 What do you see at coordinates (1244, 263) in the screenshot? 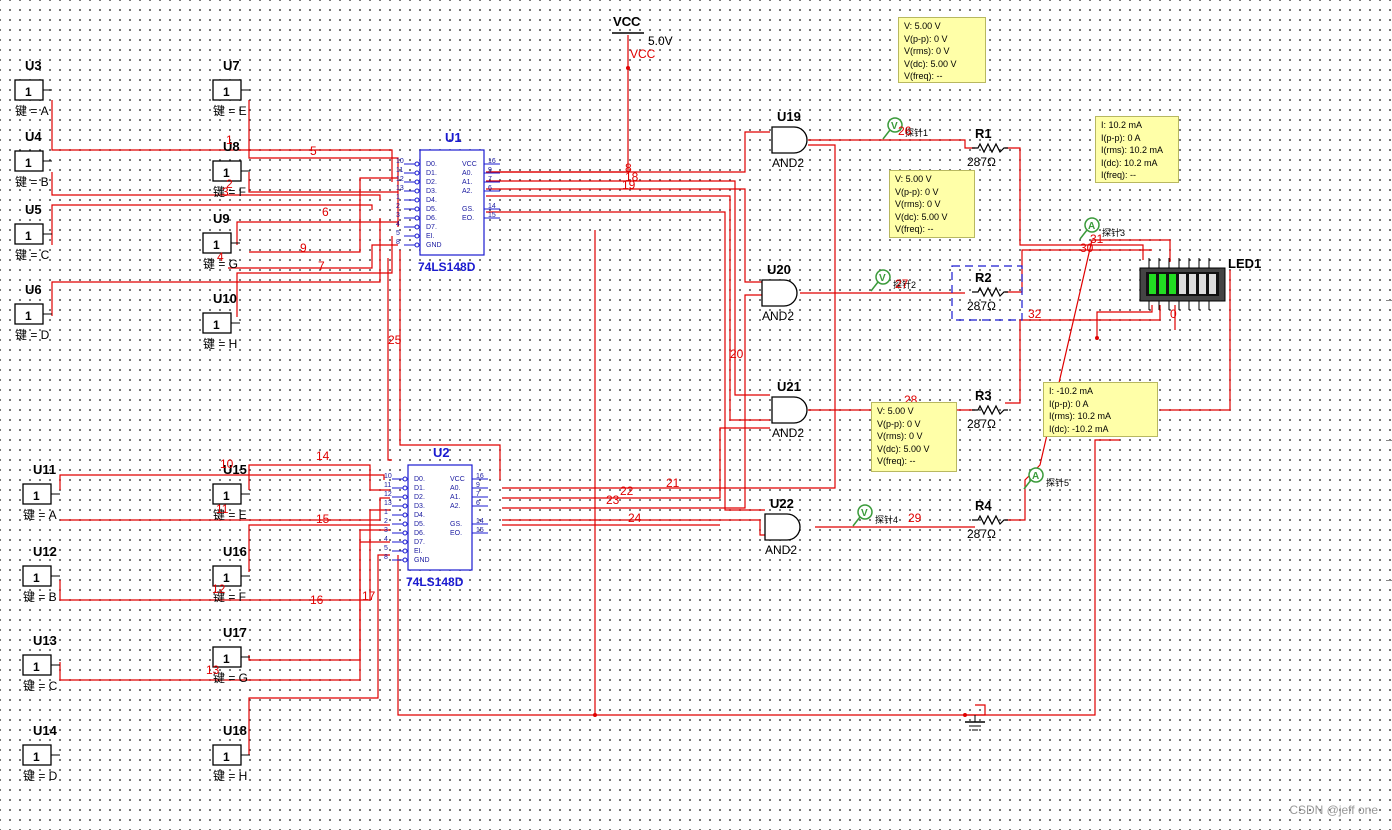
I see `led-id: LED1` at bounding box center [1244, 263].